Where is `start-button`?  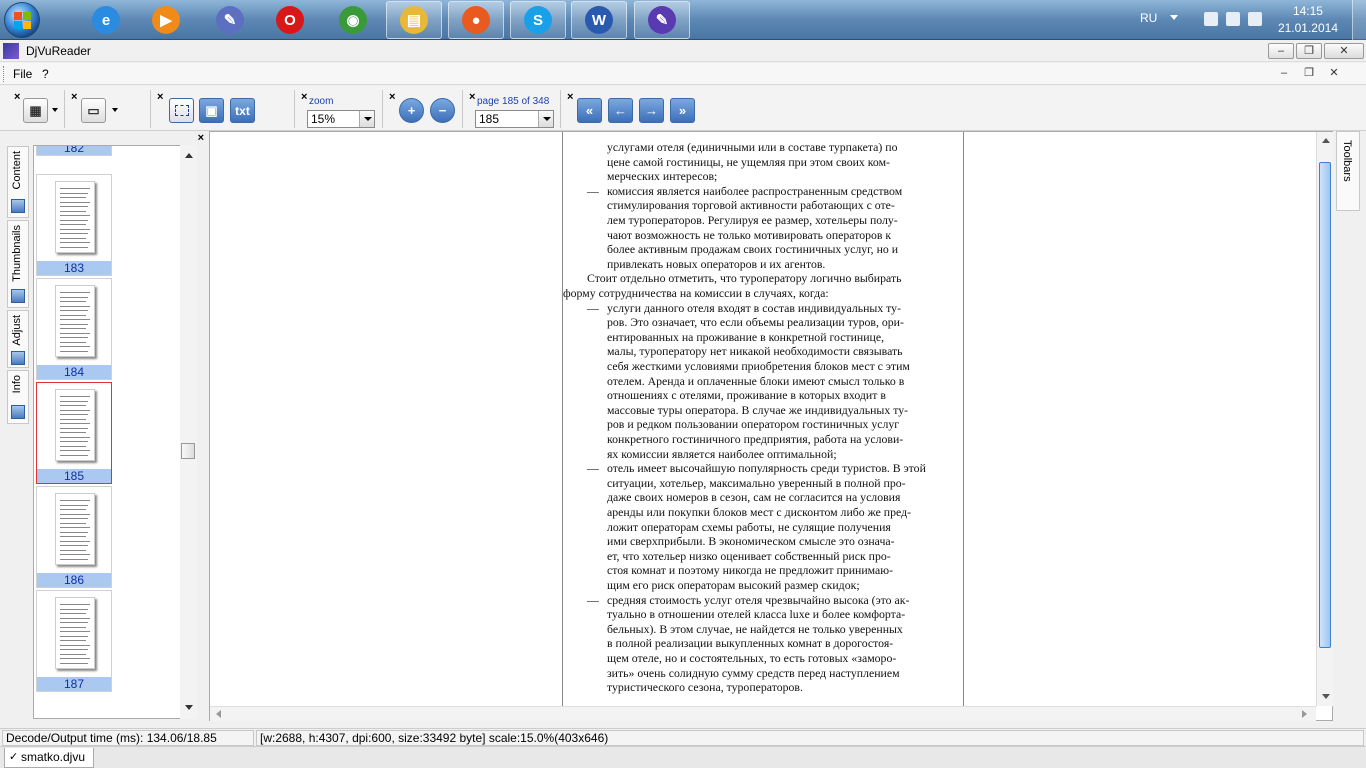
start-button is located at coordinates (22, 20).